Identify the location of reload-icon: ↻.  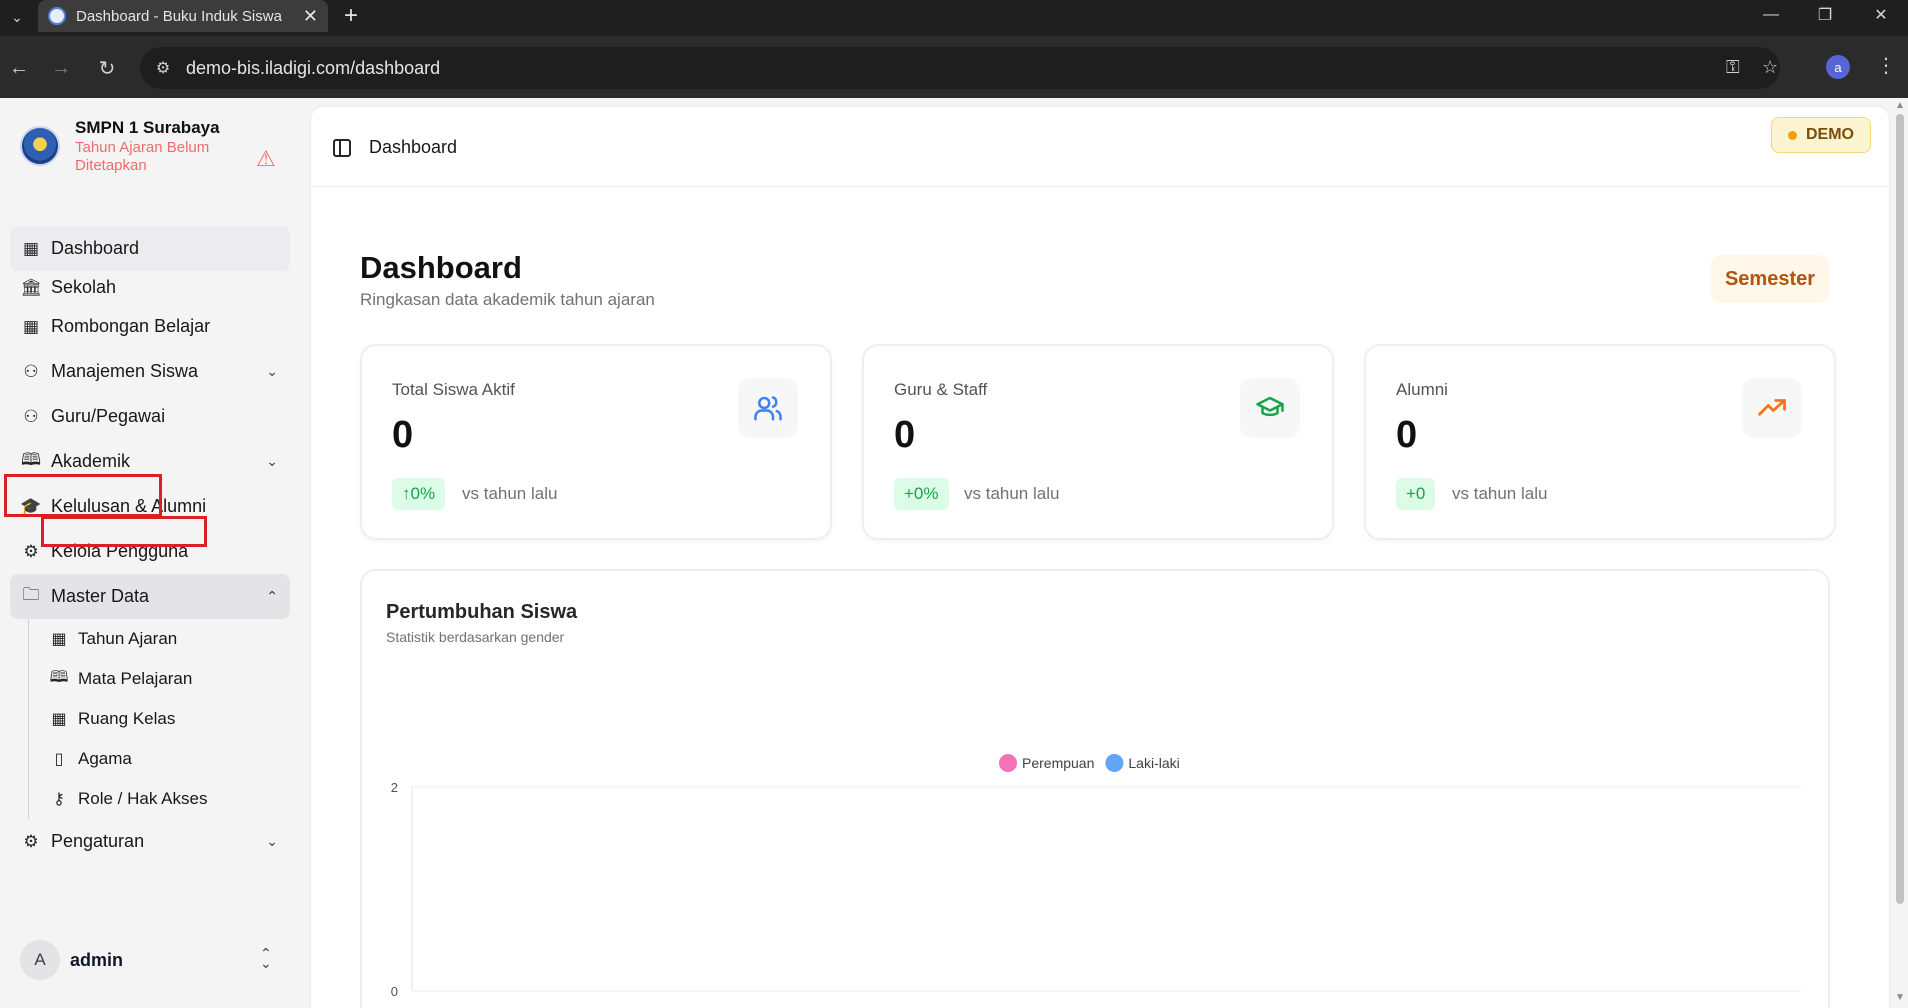
(107, 68).